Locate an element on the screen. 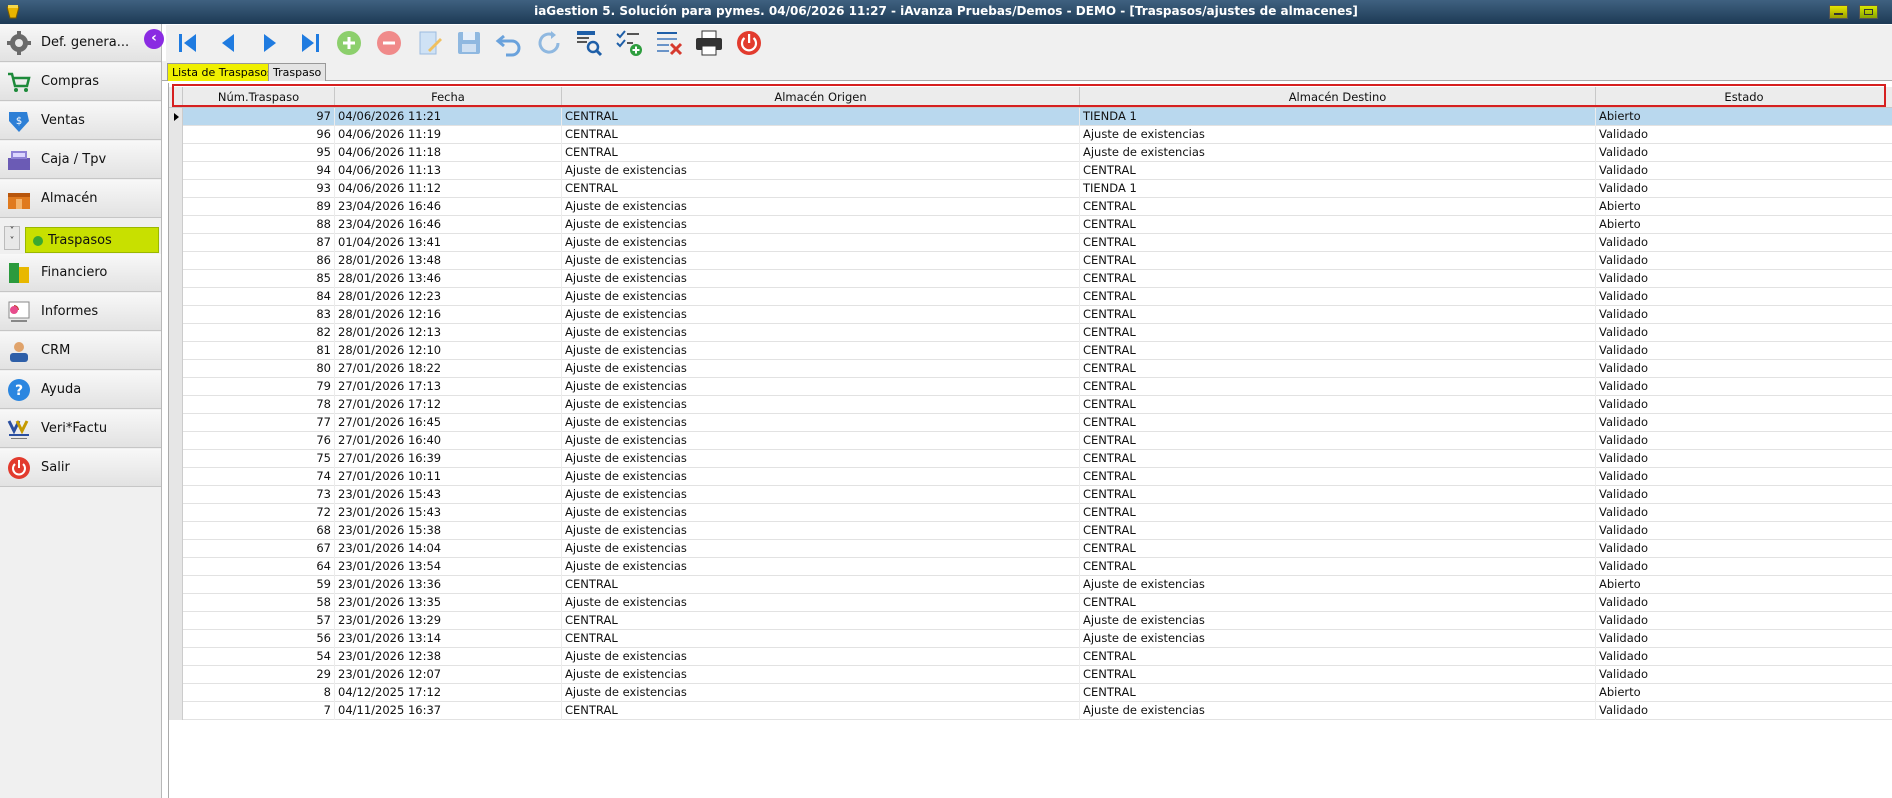 This screenshot has height=798, width=1892. sidebar-item-salir: Salir is located at coordinates (80, 468).